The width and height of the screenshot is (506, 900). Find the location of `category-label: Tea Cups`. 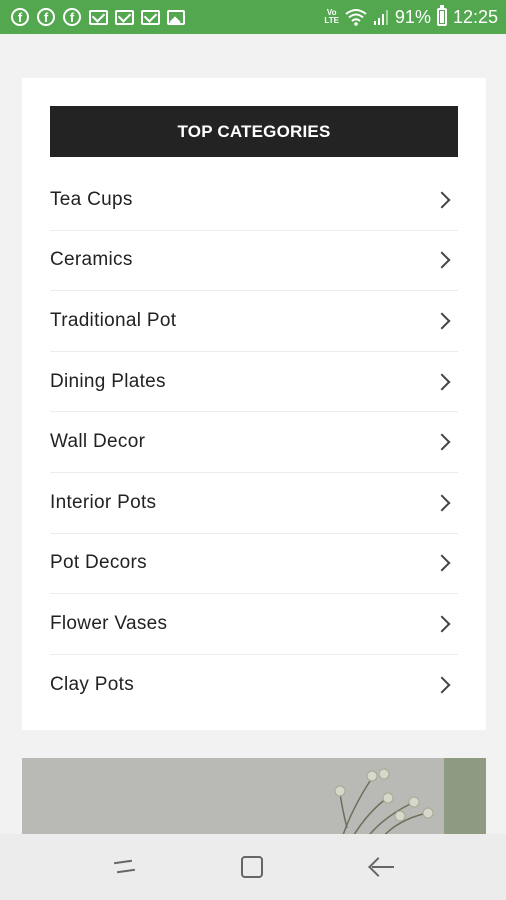

category-label: Tea Cups is located at coordinates (91, 199).